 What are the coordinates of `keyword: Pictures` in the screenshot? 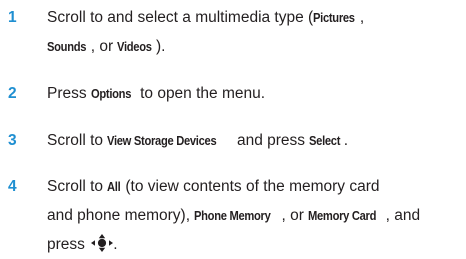 It's located at (334, 17).